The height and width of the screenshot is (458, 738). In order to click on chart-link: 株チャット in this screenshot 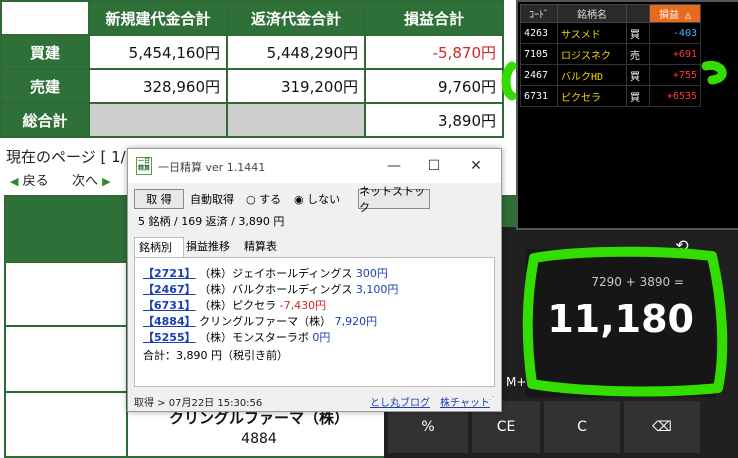, I will do `click(465, 401)`.